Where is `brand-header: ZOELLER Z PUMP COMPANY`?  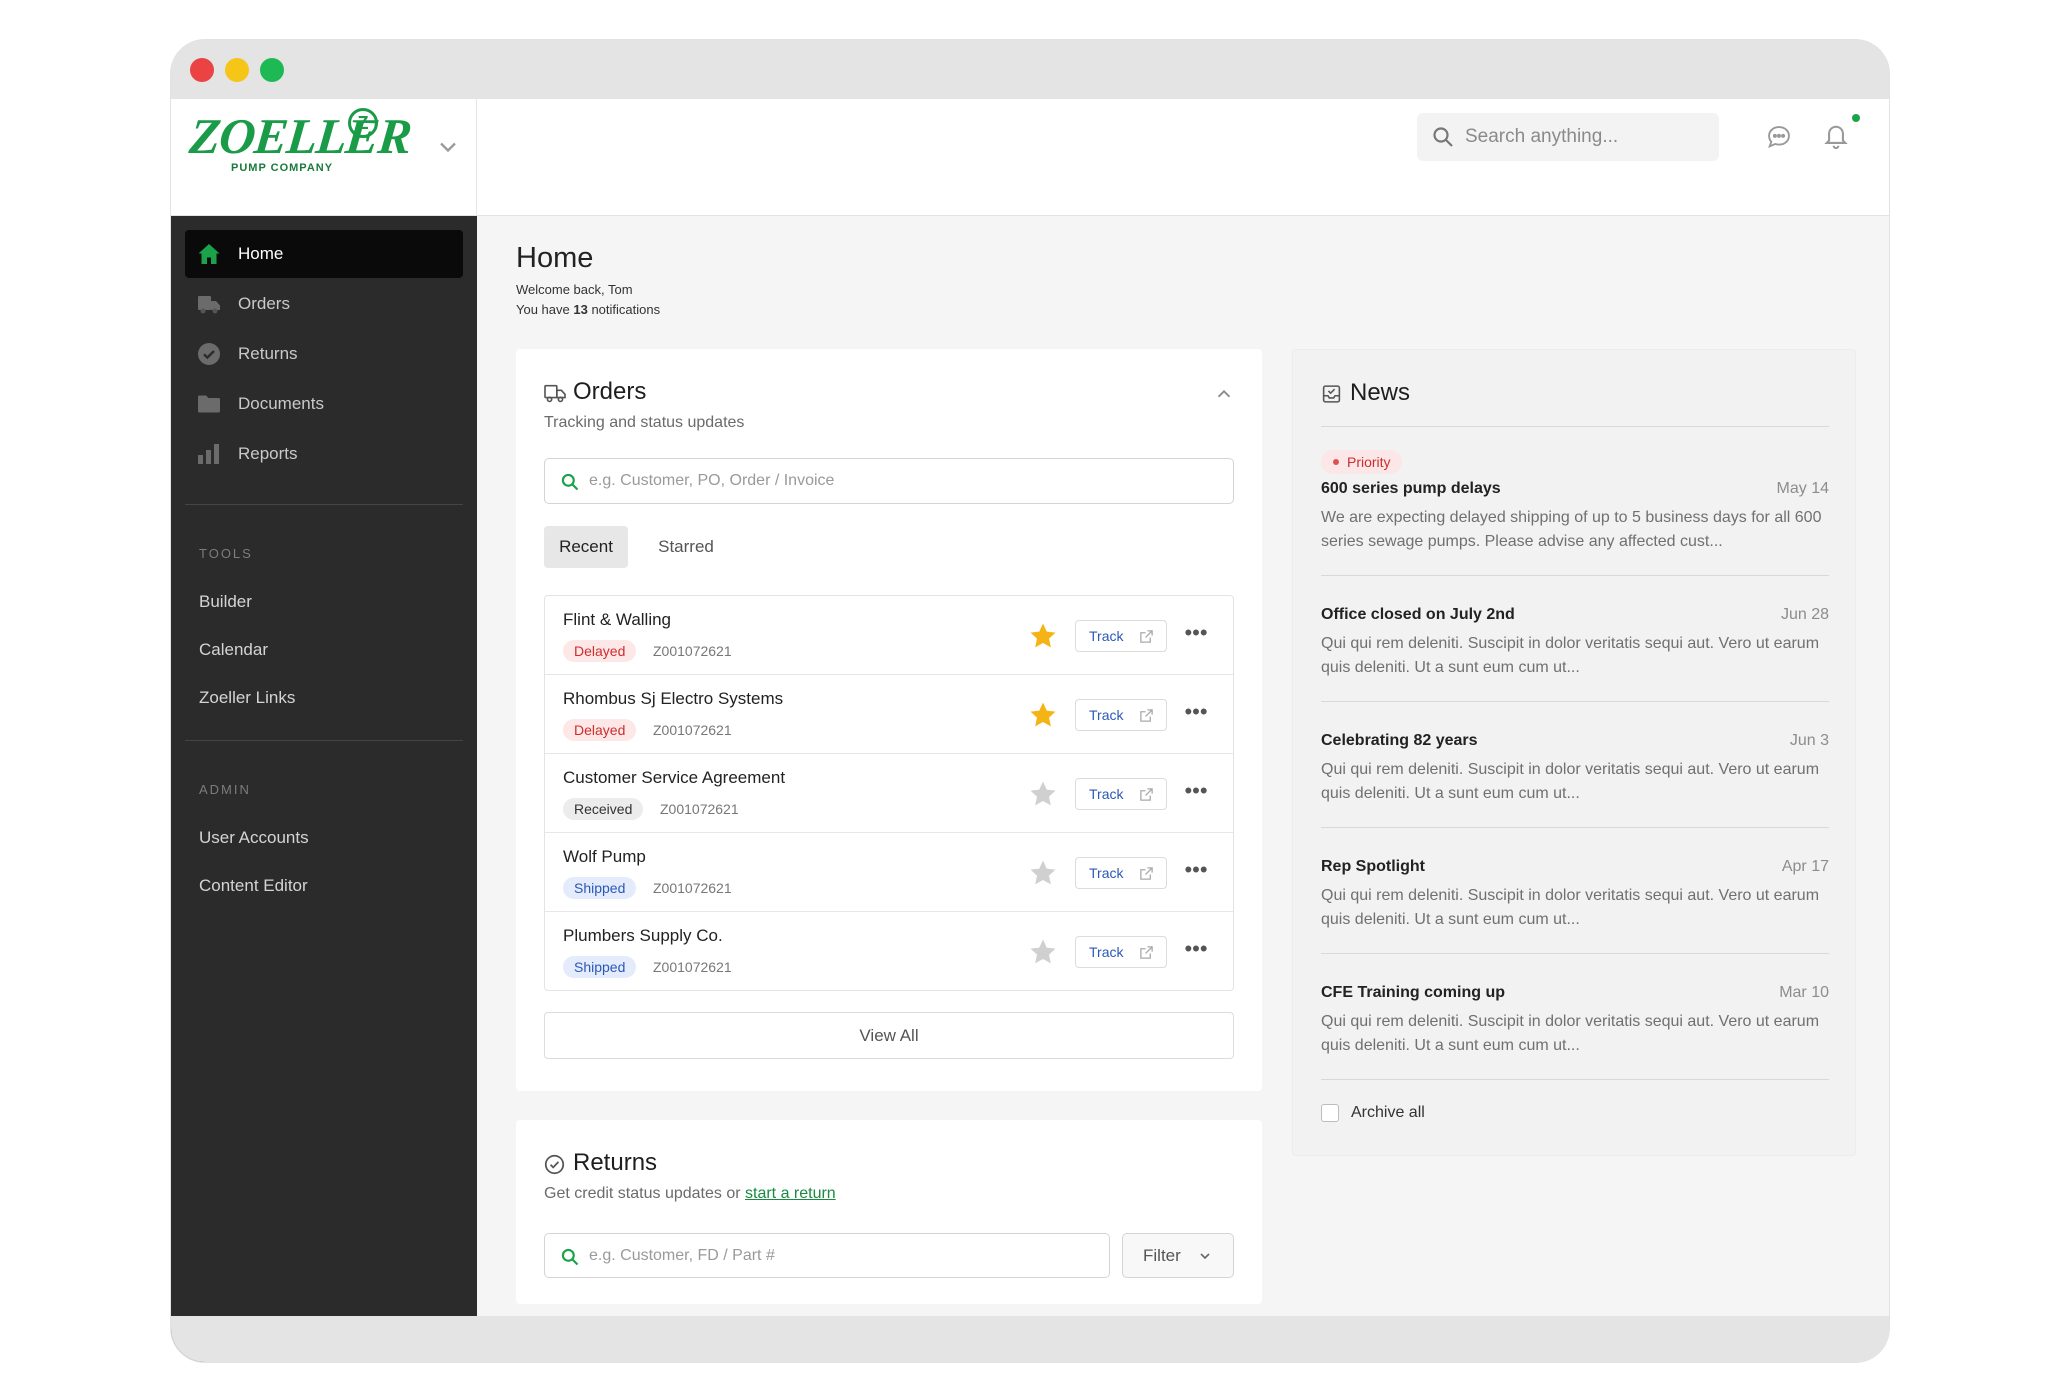 brand-header: ZOELLER Z PUMP COMPANY is located at coordinates (324, 157).